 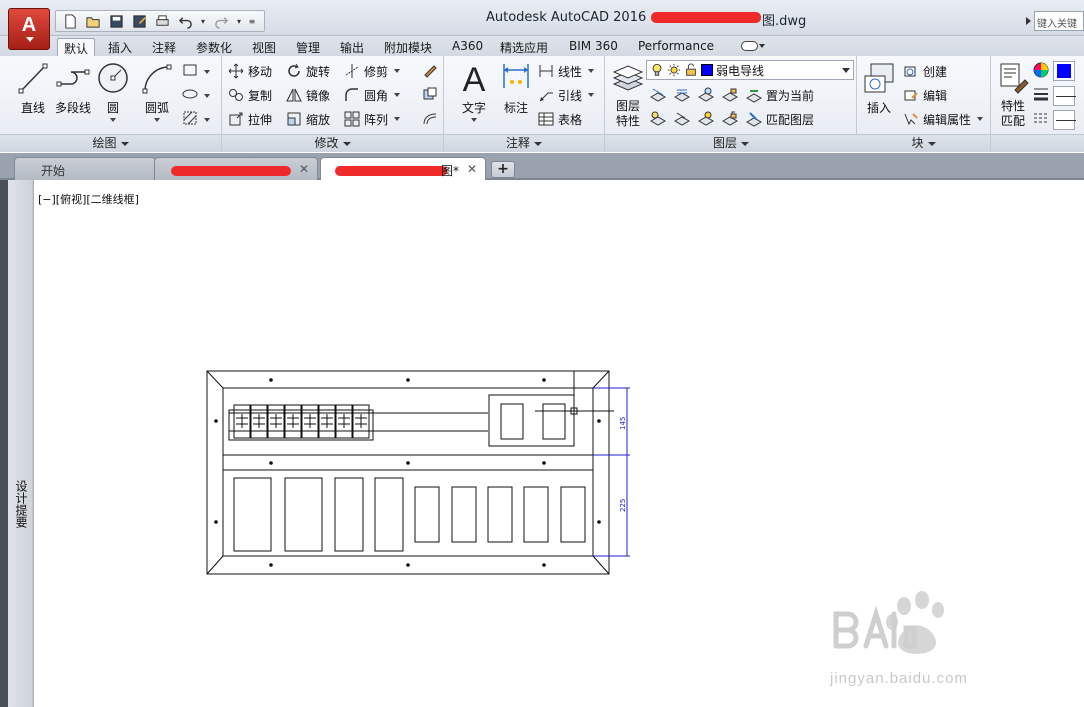 I want to click on side-palette: 设计提要, so click(x=17, y=443).